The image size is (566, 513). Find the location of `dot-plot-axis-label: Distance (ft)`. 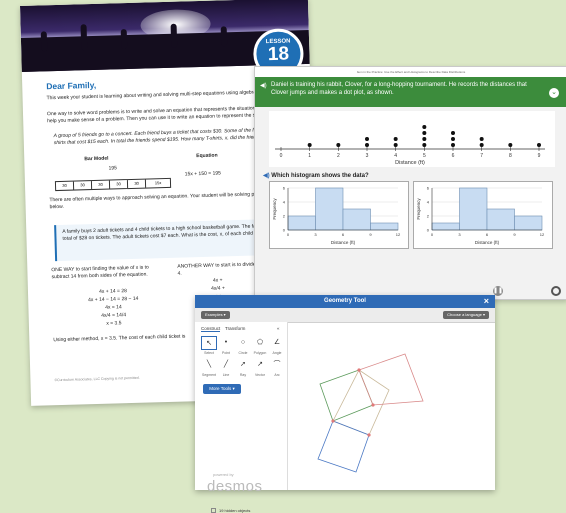

dot-plot-axis-label: Distance (ft) is located at coordinates (410, 163).